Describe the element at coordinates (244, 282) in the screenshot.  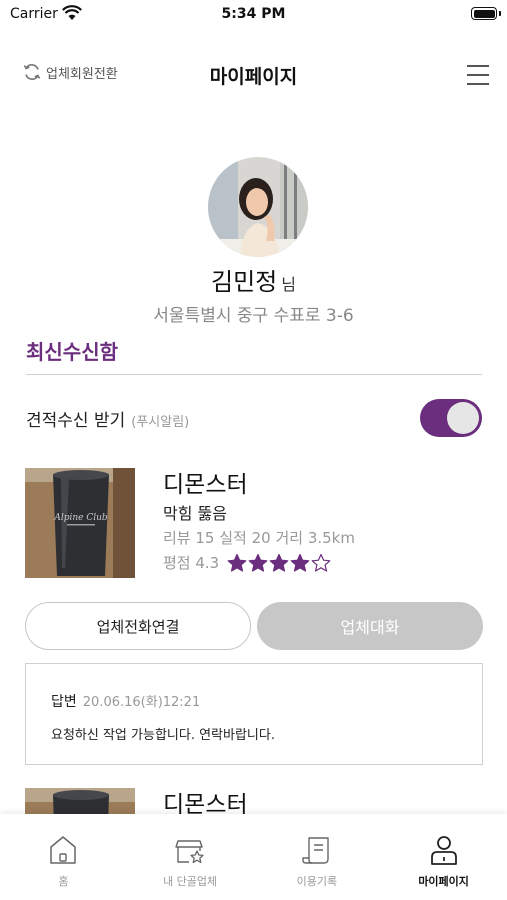
I see `profile-name: 김민정` at that location.